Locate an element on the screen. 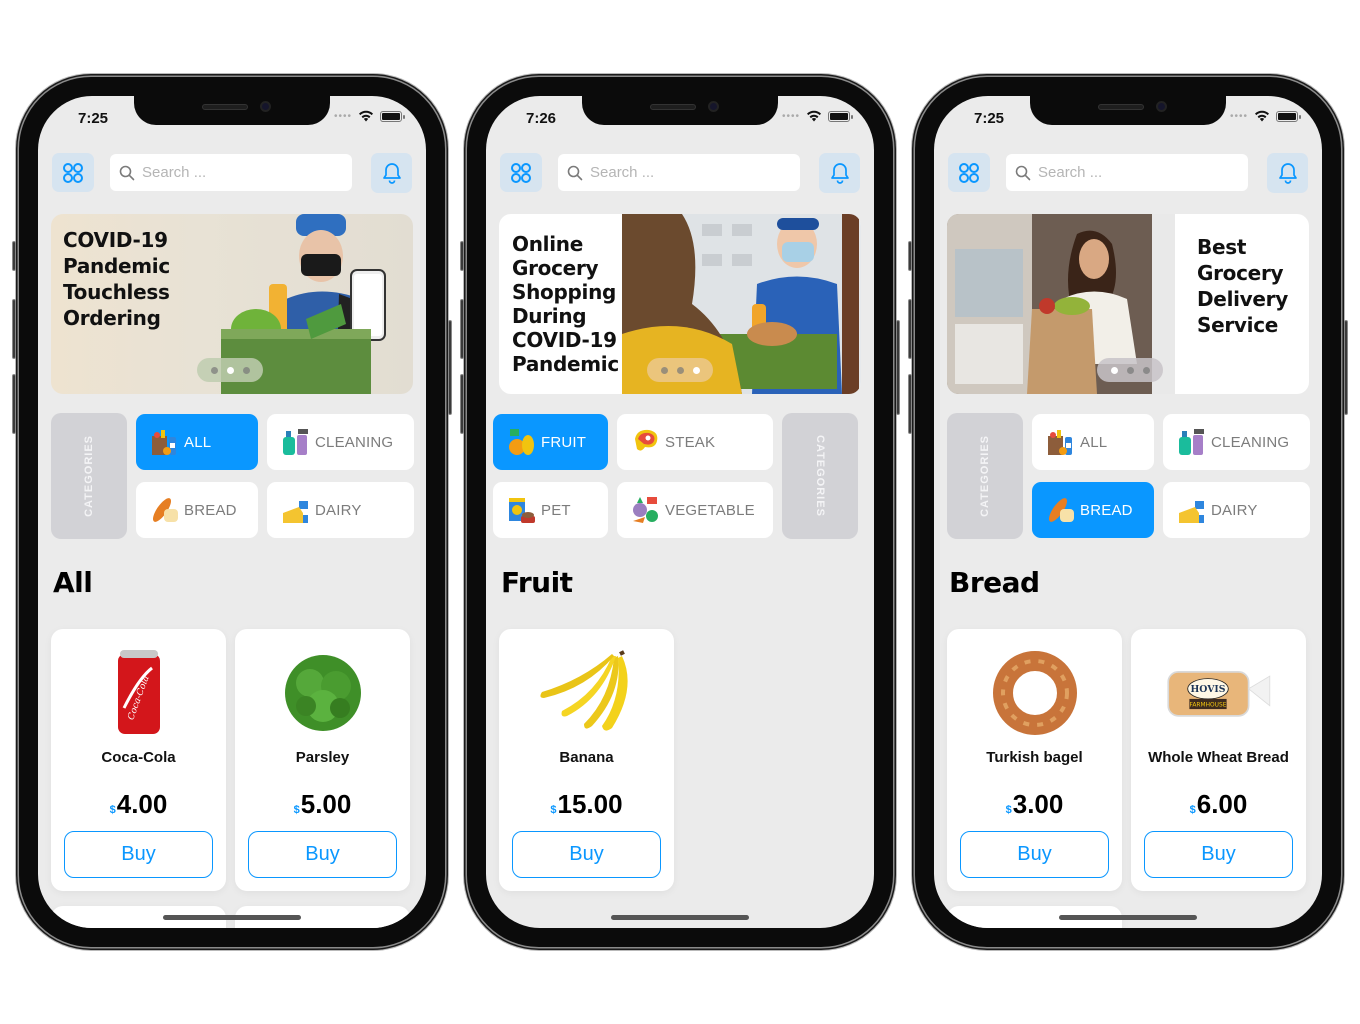 This screenshot has height=1024, width=1360. grid-four-circles-icon is located at coordinates (73, 172).